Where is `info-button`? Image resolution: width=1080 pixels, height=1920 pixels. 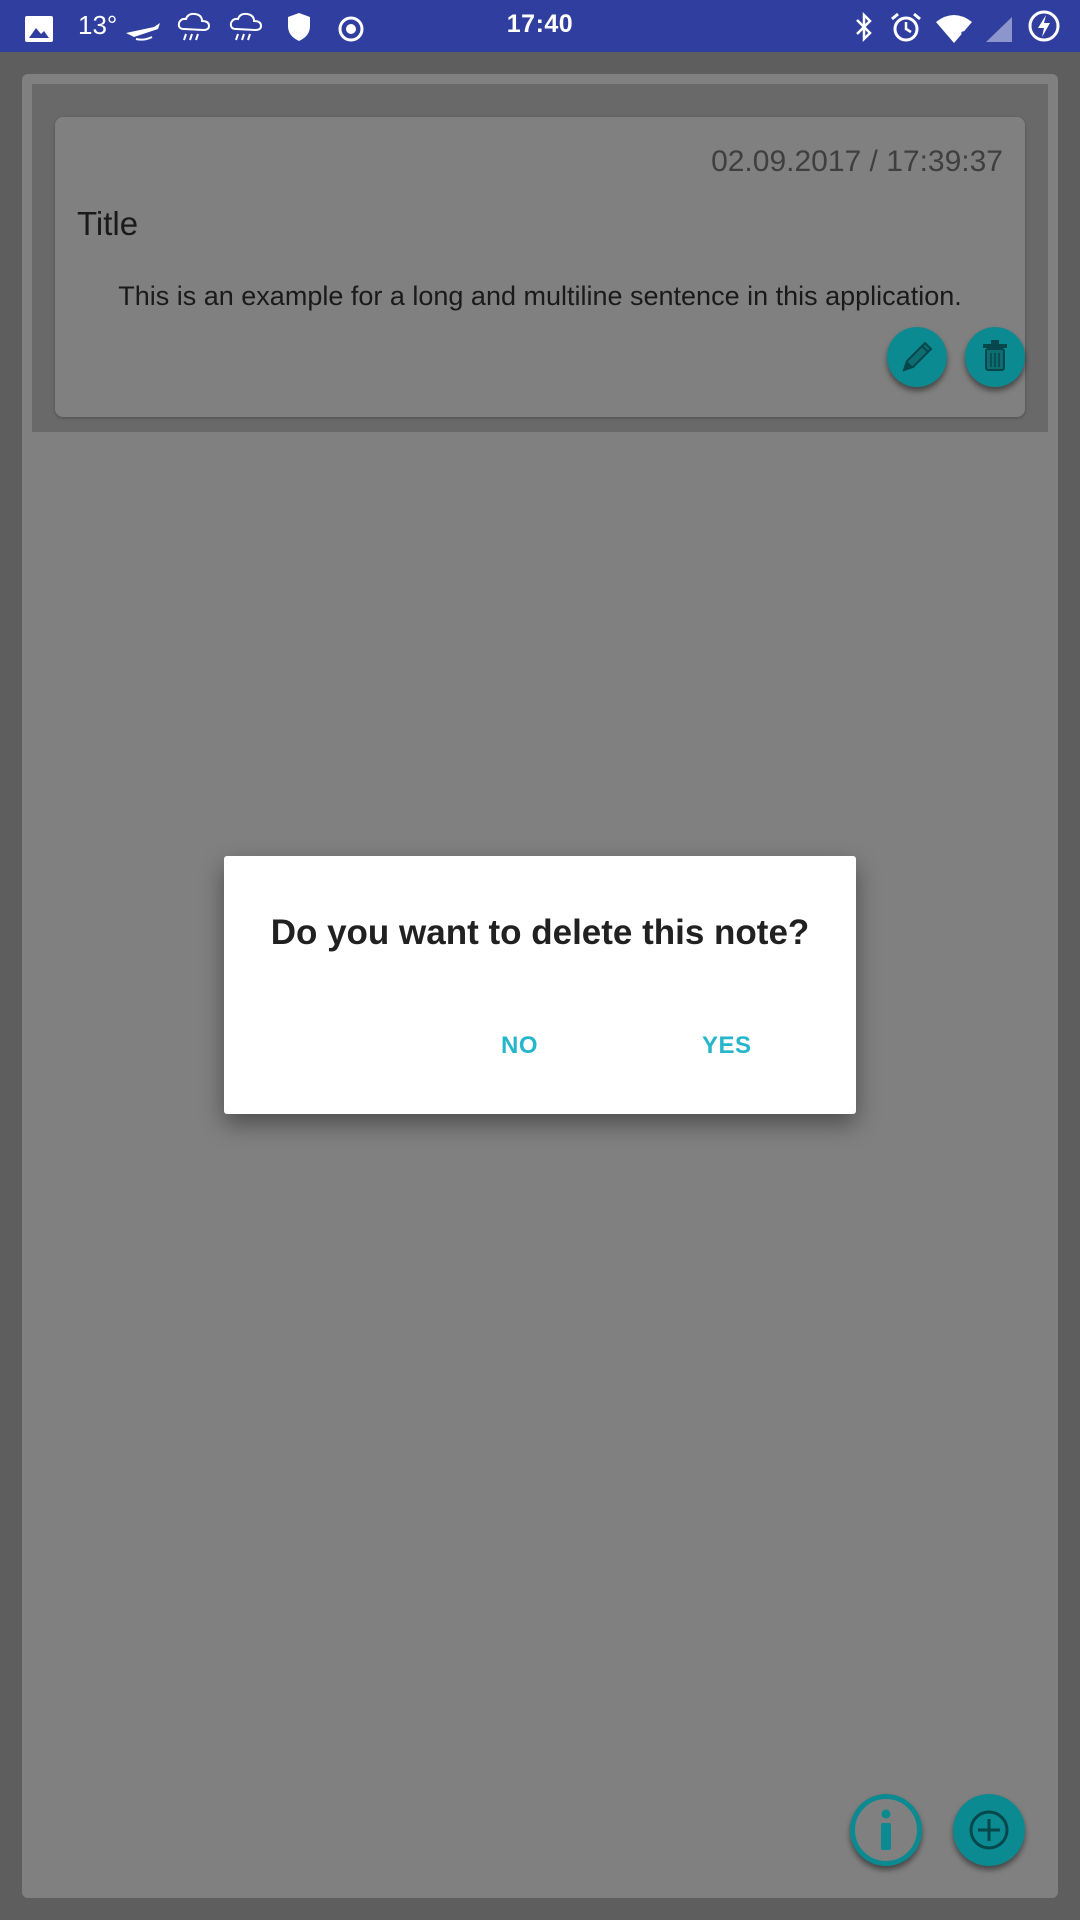
info-button is located at coordinates (886, 1830).